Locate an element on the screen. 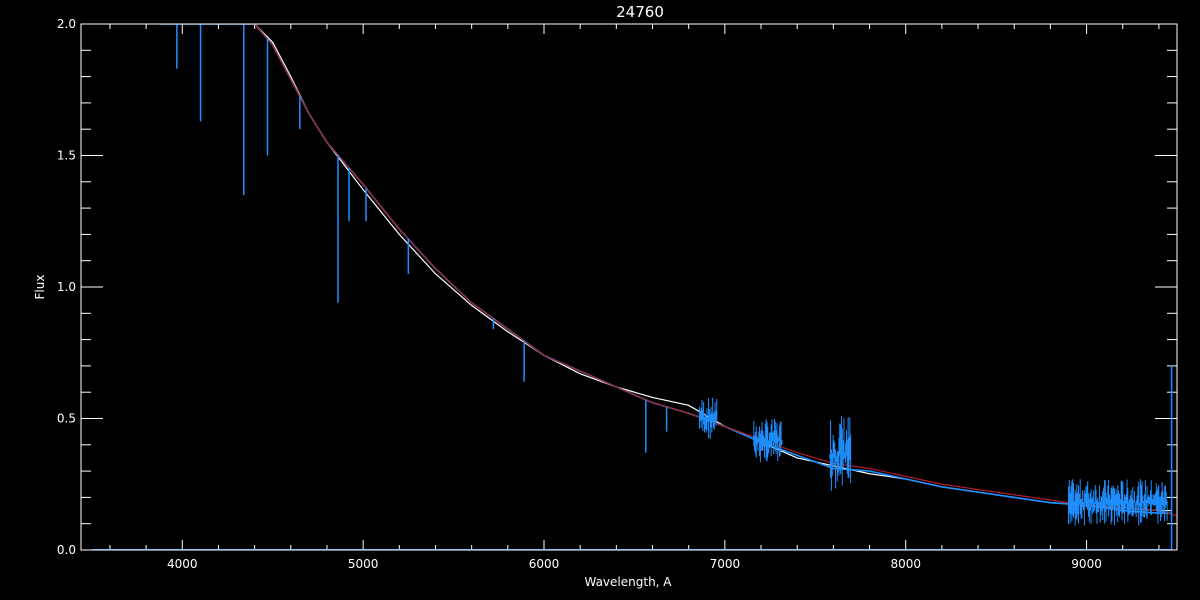  x-tick-label: 5000 is located at coordinates (363, 564).